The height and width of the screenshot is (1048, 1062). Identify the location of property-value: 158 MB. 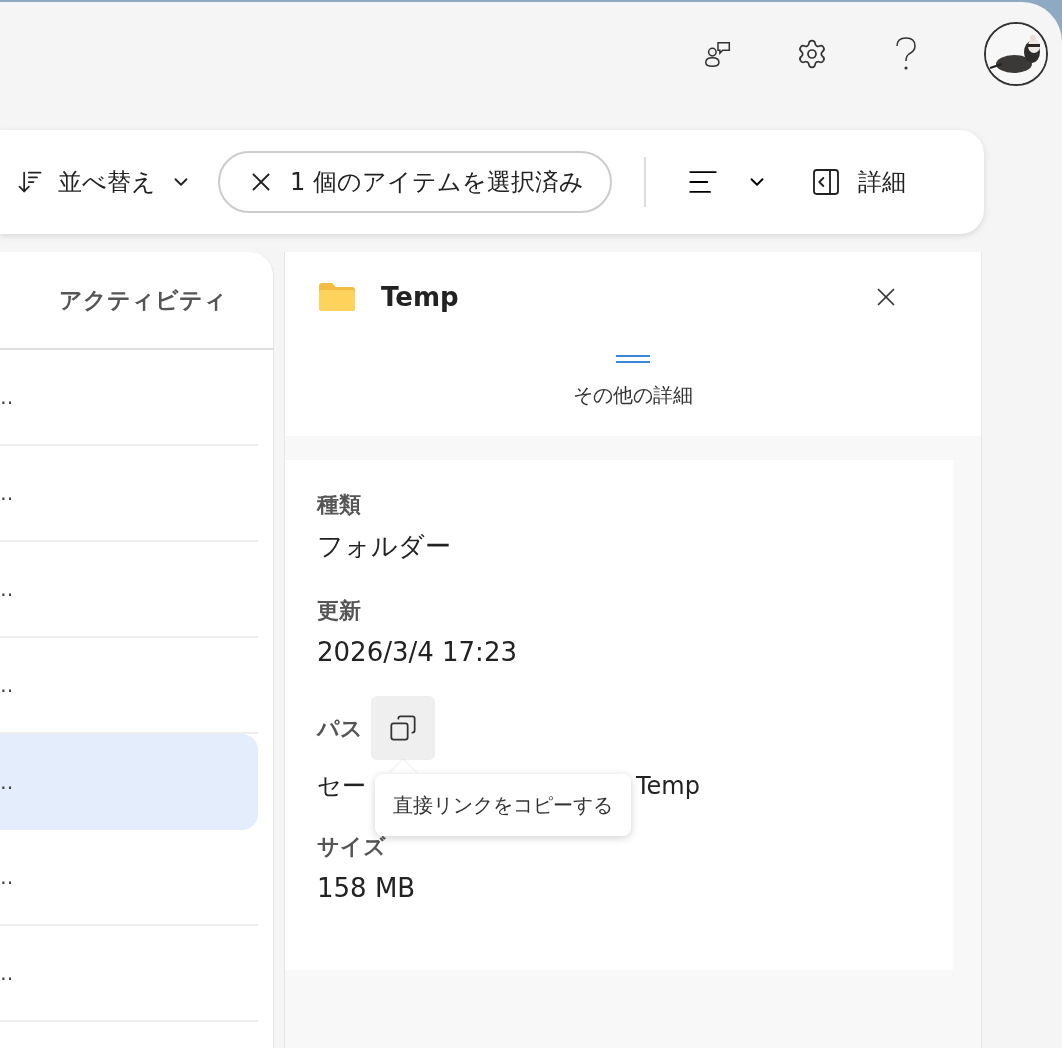
(367, 888).